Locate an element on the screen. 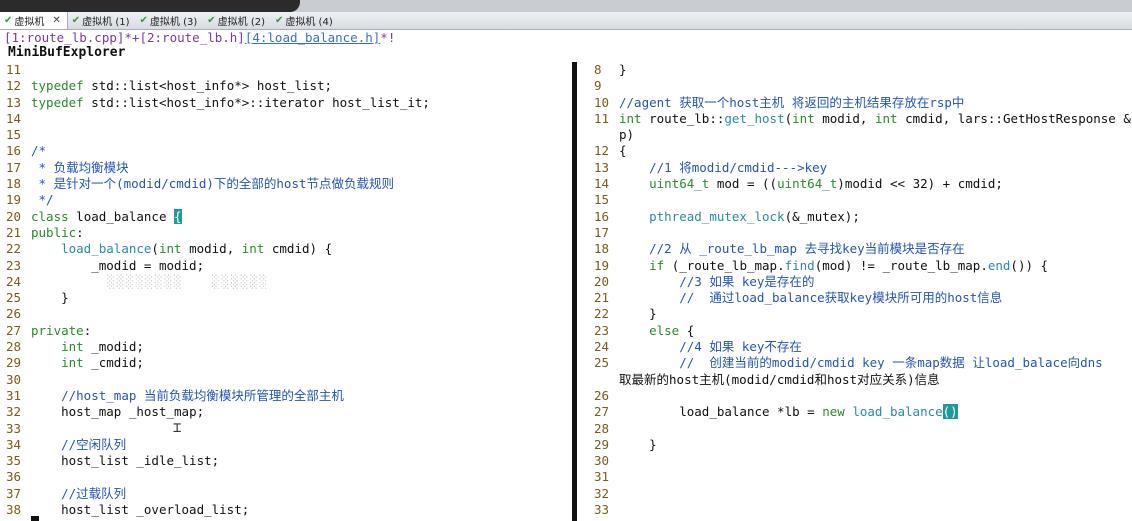  line-number: 28 is located at coordinates (14, 347).